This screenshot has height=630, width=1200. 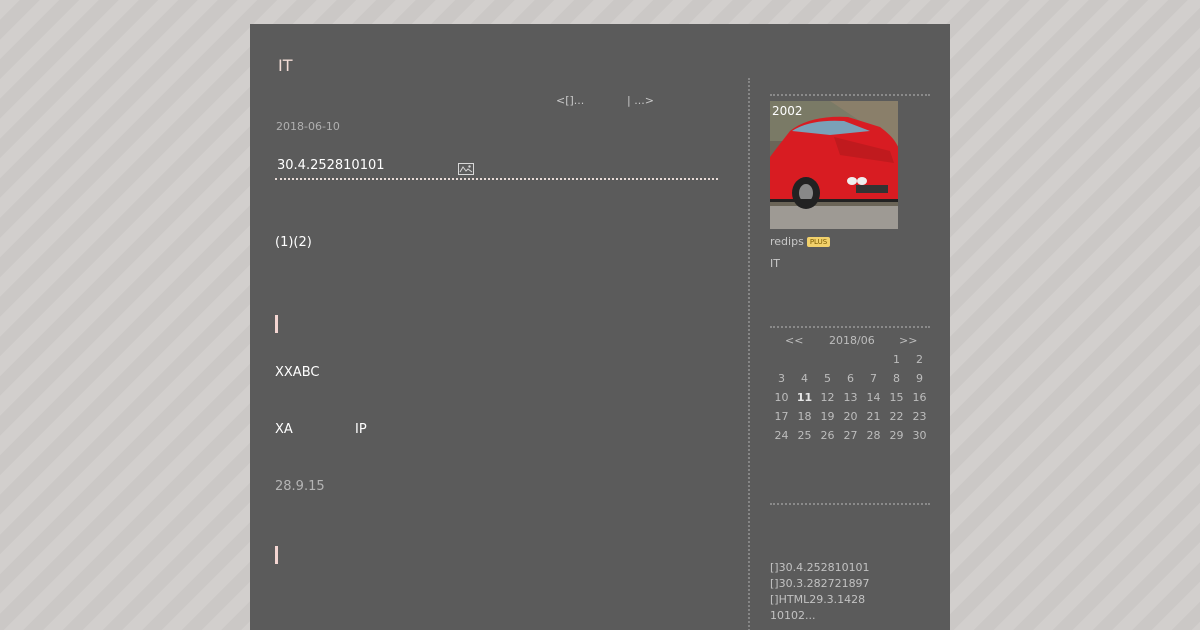 I want to click on profile-user: redips PLUS, so click(x=800, y=241).